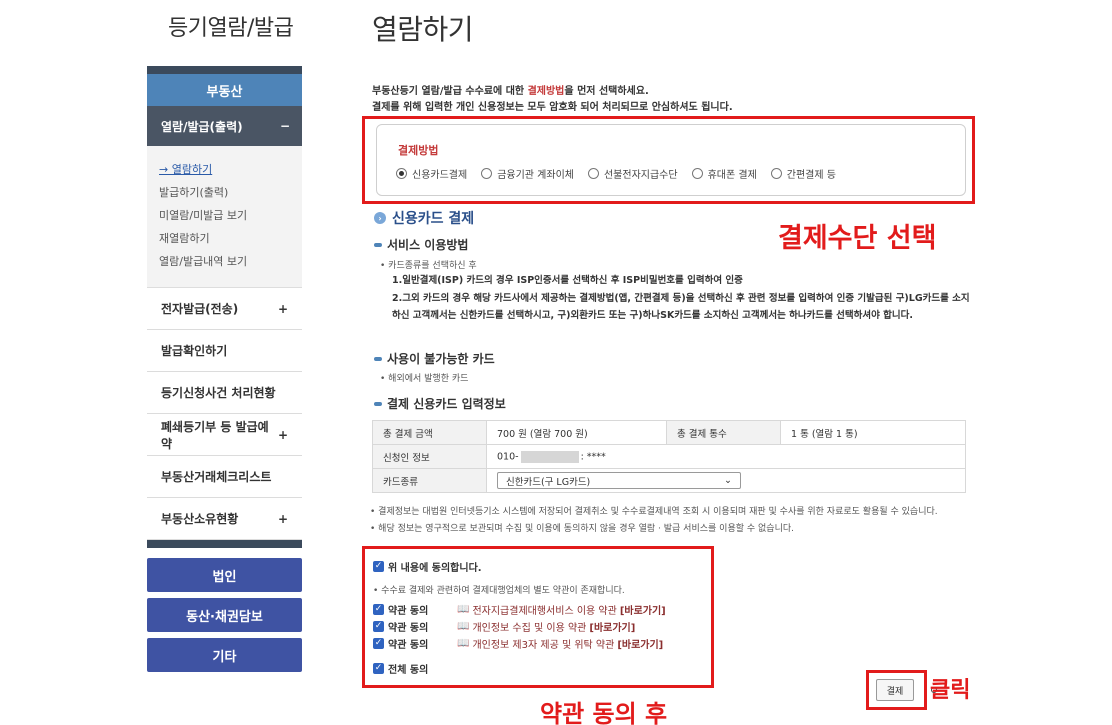 The width and height of the screenshot is (1112, 725). Describe the element at coordinates (606, 91) in the screenshot. I see `intro-line-1c: 을 먼저 선택하세요.` at that location.